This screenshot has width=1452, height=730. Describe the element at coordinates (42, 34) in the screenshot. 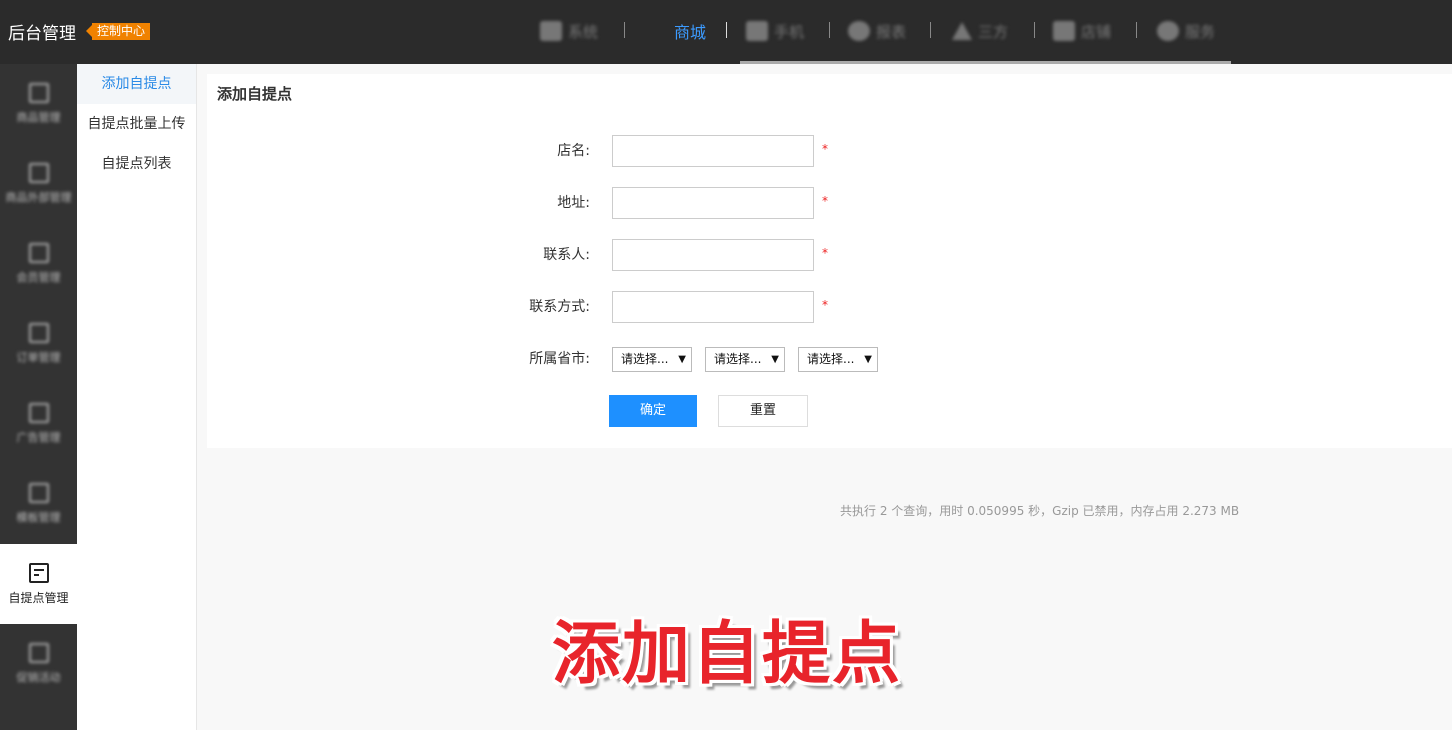

I see `app-title: 后台管理` at that location.